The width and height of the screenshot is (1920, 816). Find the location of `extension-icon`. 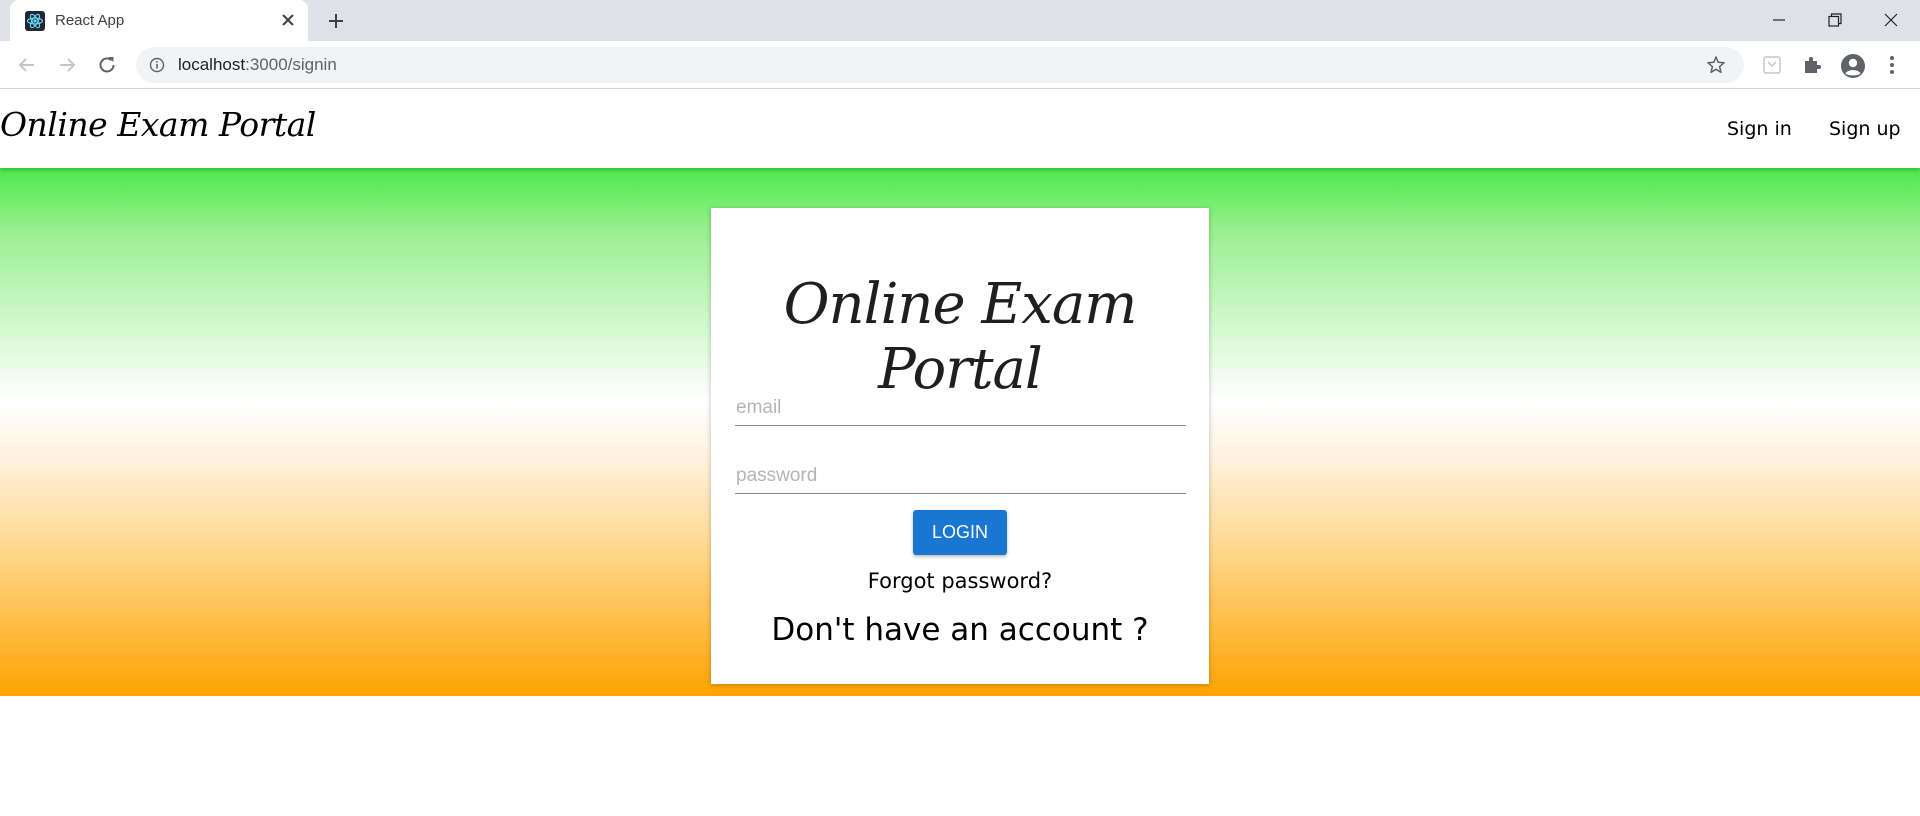

extension-icon is located at coordinates (1772, 65).